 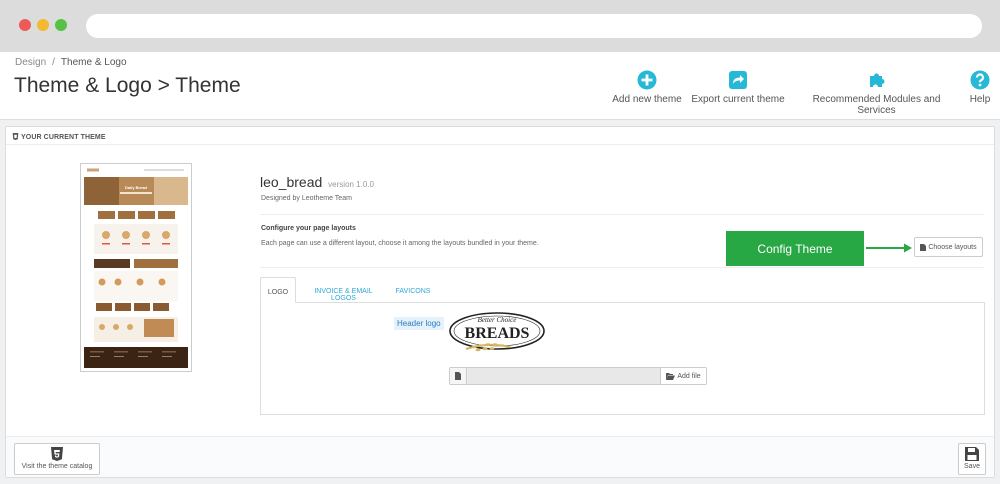 What do you see at coordinates (876, 93) in the screenshot?
I see `recommended-modules-button: Recommended Modules and Services` at bounding box center [876, 93].